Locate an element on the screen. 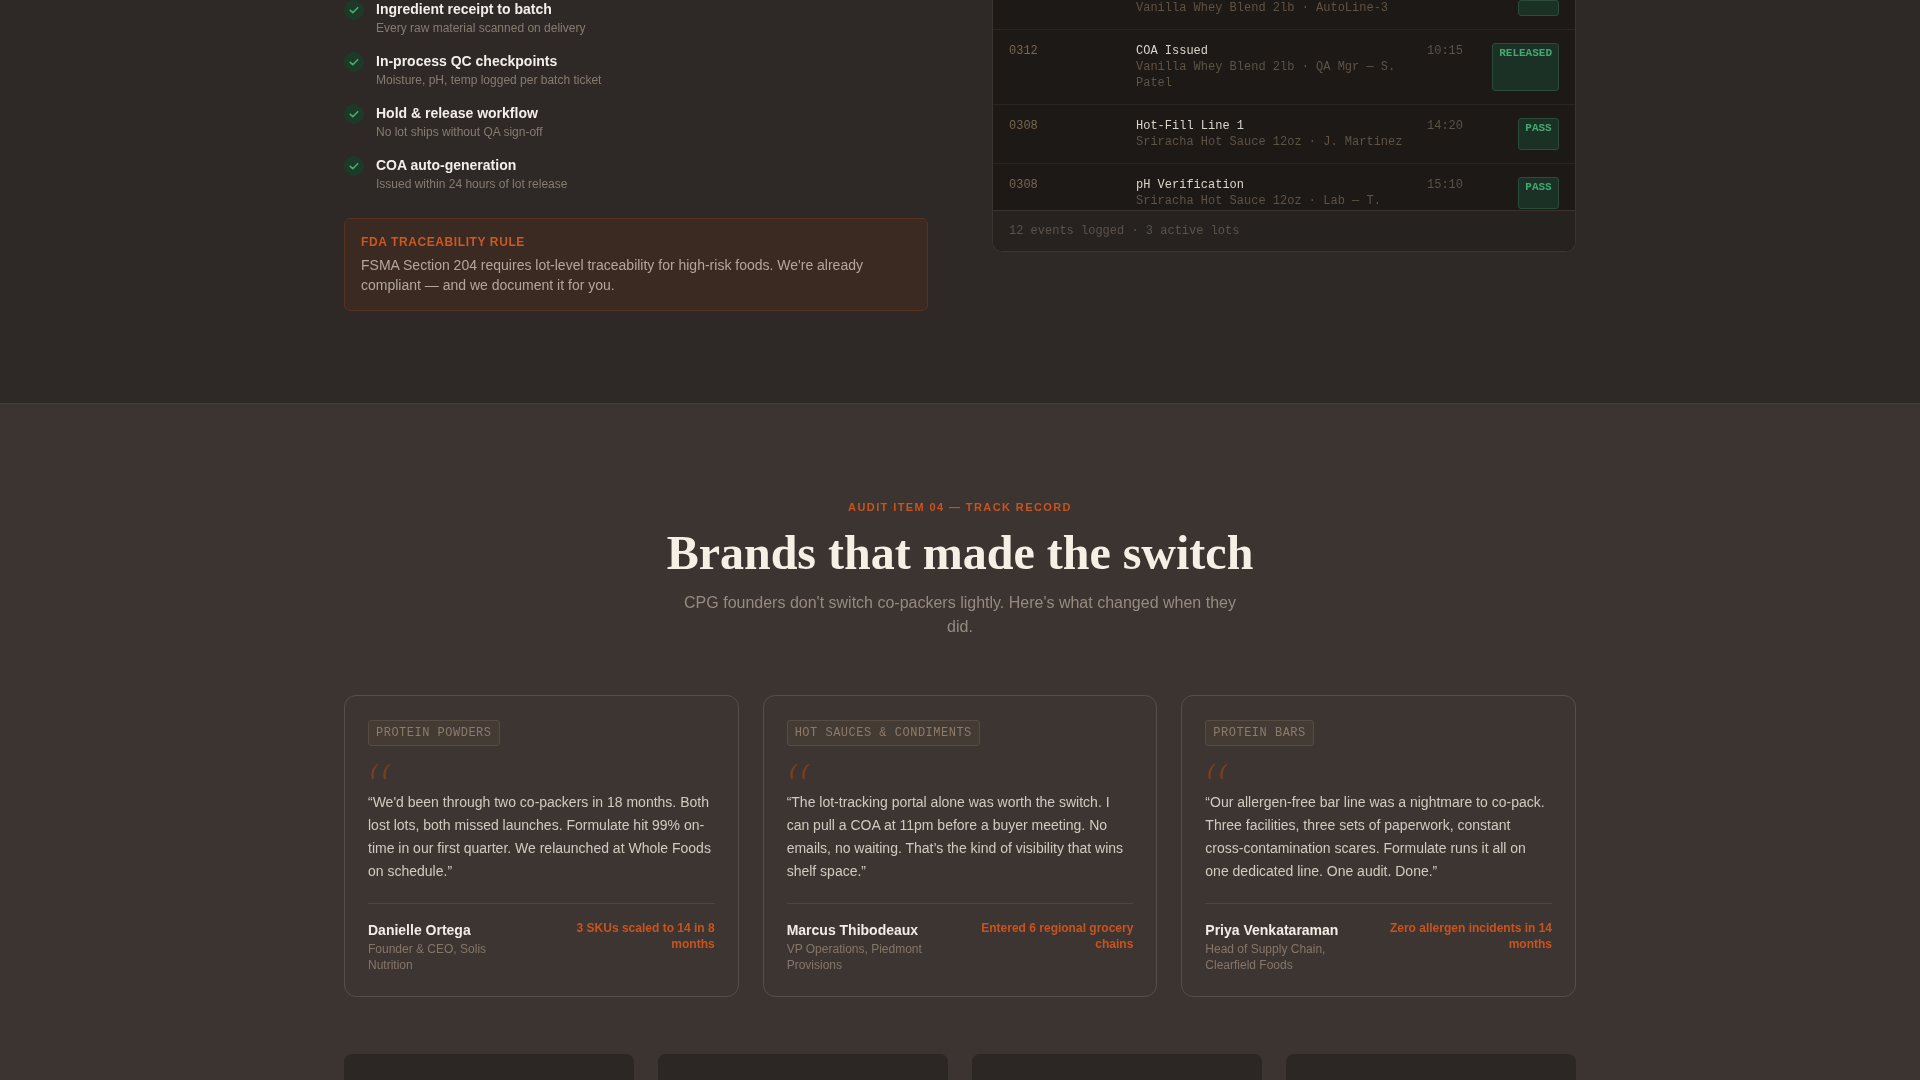 This screenshot has height=1080, width=1920. event-name: pH Verification is located at coordinates (1191, 185).